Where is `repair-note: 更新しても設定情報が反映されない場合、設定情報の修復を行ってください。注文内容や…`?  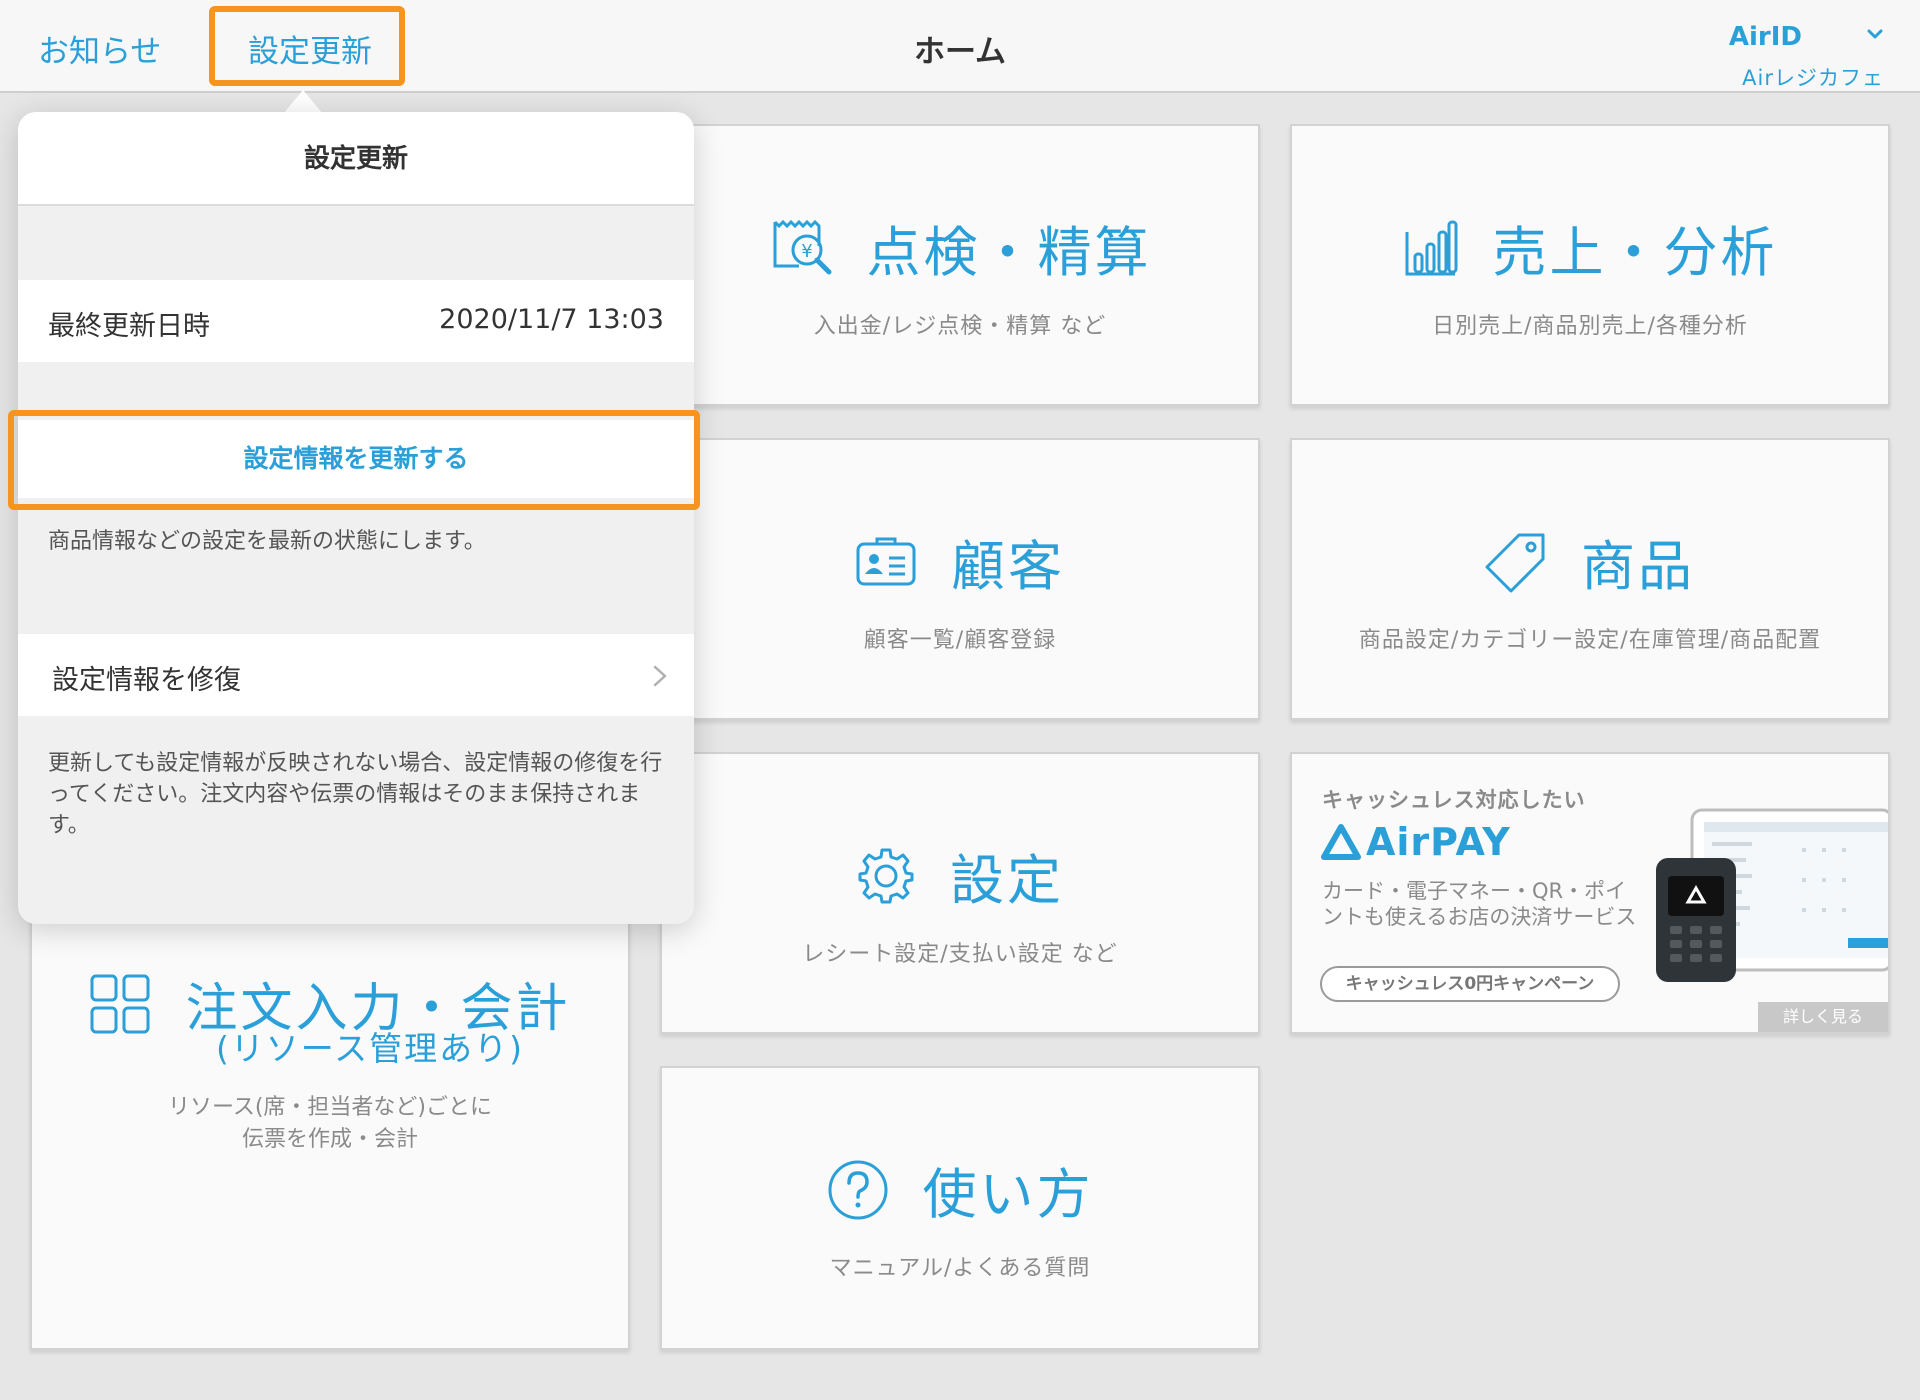 repair-note: 更新しても設定情報が反映されない場合、設定情報の修復を行ってください。注文内容や… is located at coordinates (355, 794).